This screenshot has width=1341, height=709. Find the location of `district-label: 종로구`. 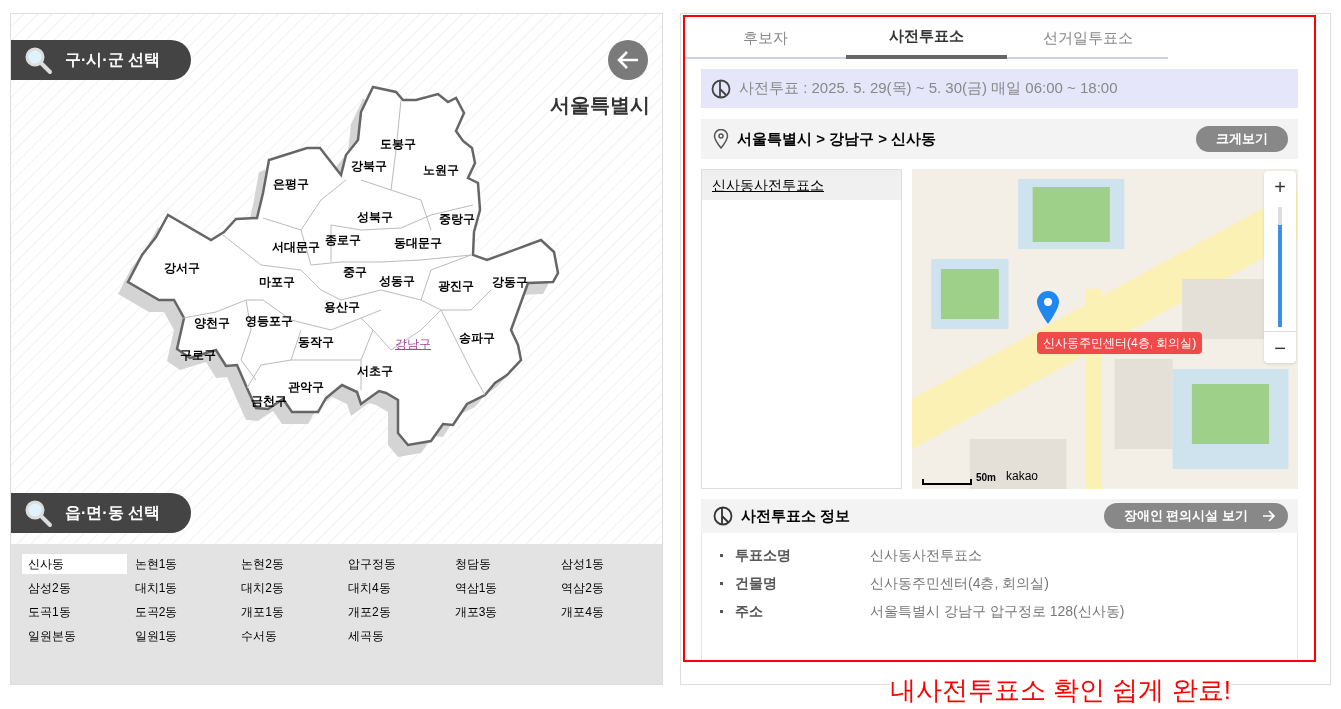

district-label: 종로구 is located at coordinates (343, 240).